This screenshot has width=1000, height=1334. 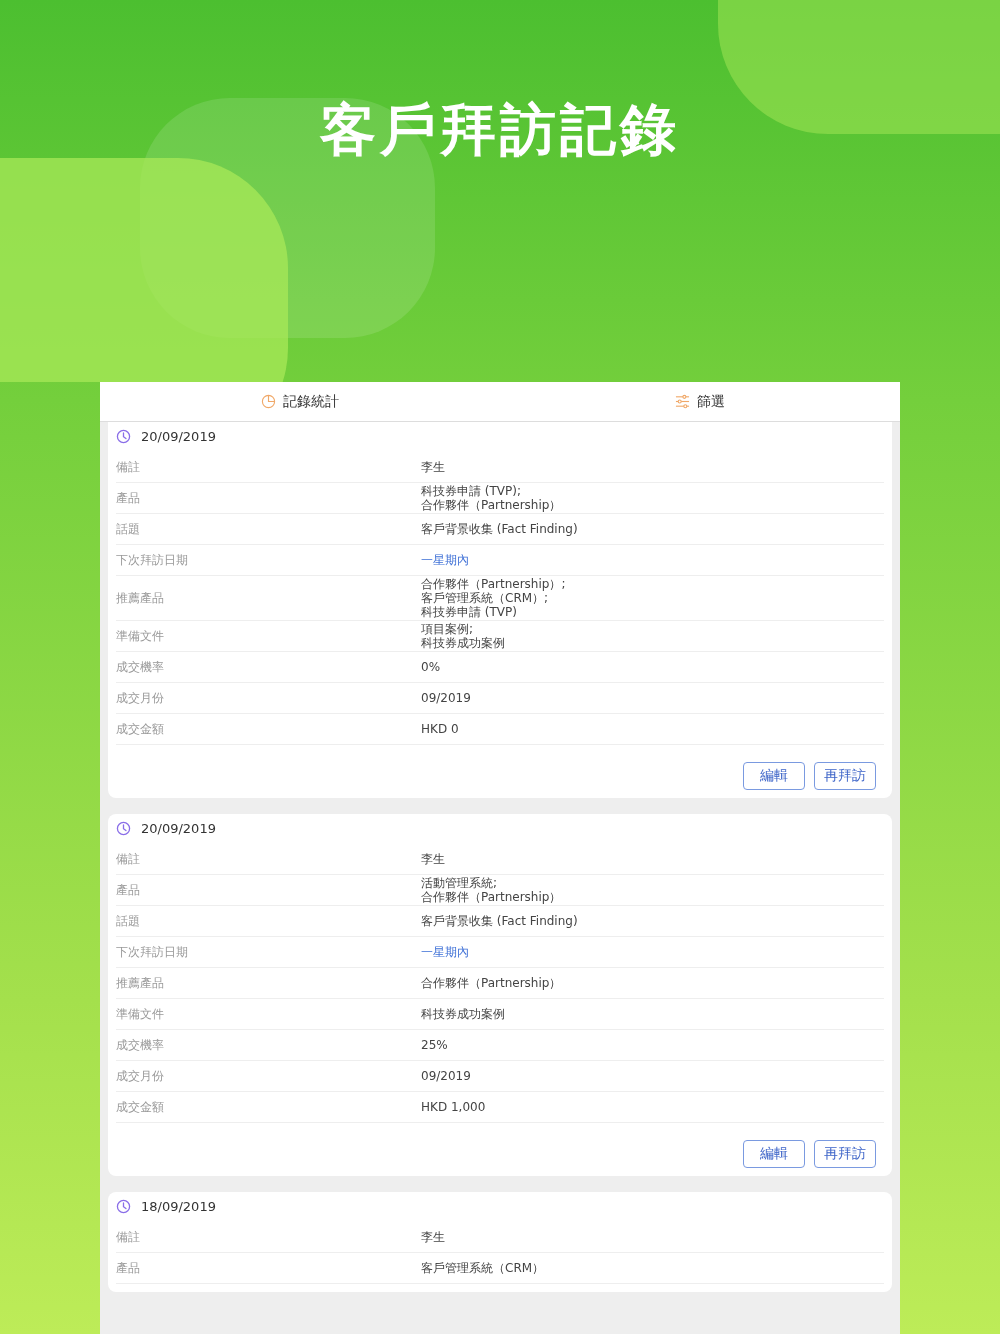 I want to click on field-value: 0%, so click(x=431, y=667).